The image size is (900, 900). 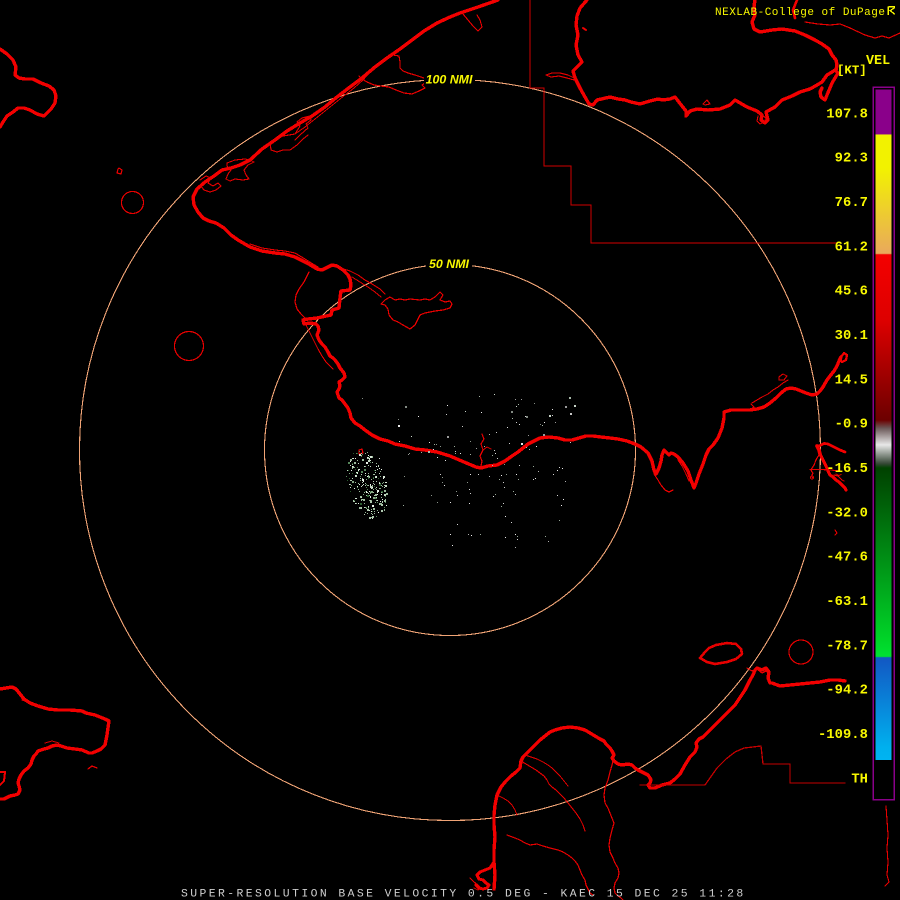 I want to click on svg-text: 50 NMI, so click(x=449, y=264).